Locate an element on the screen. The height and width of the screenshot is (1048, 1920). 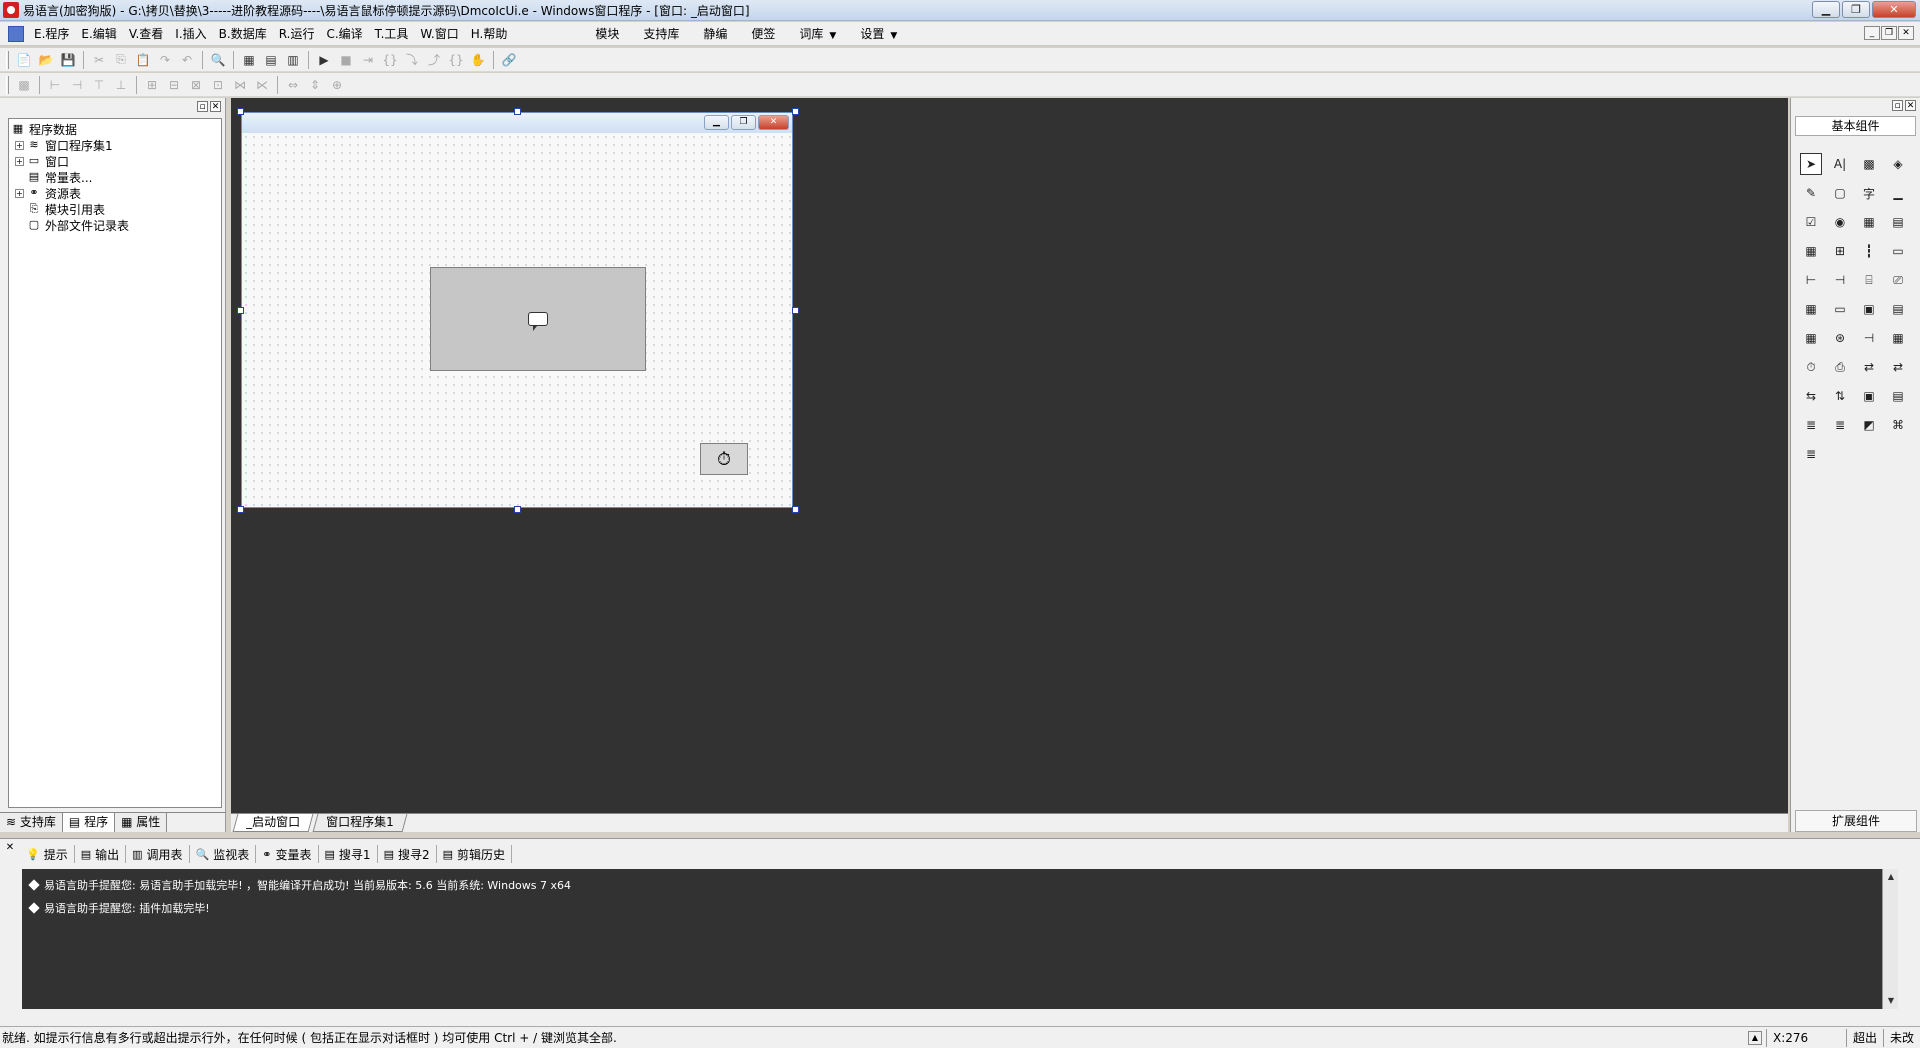
extended-components-header: 扩展组件 is located at coordinates (1856, 821).